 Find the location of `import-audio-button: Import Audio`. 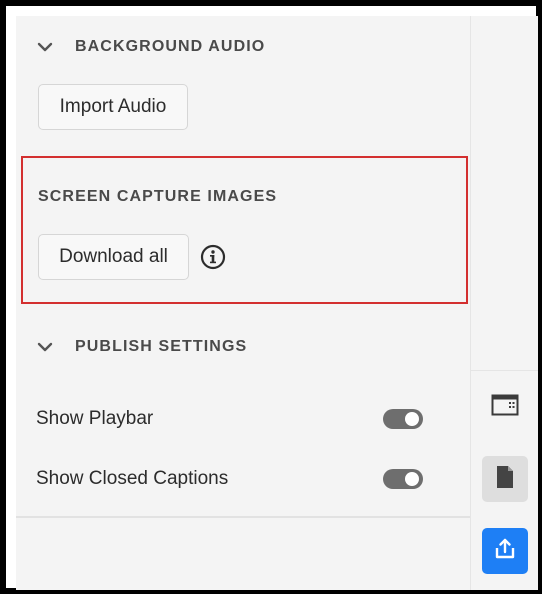

import-audio-button: Import Audio is located at coordinates (113, 107).